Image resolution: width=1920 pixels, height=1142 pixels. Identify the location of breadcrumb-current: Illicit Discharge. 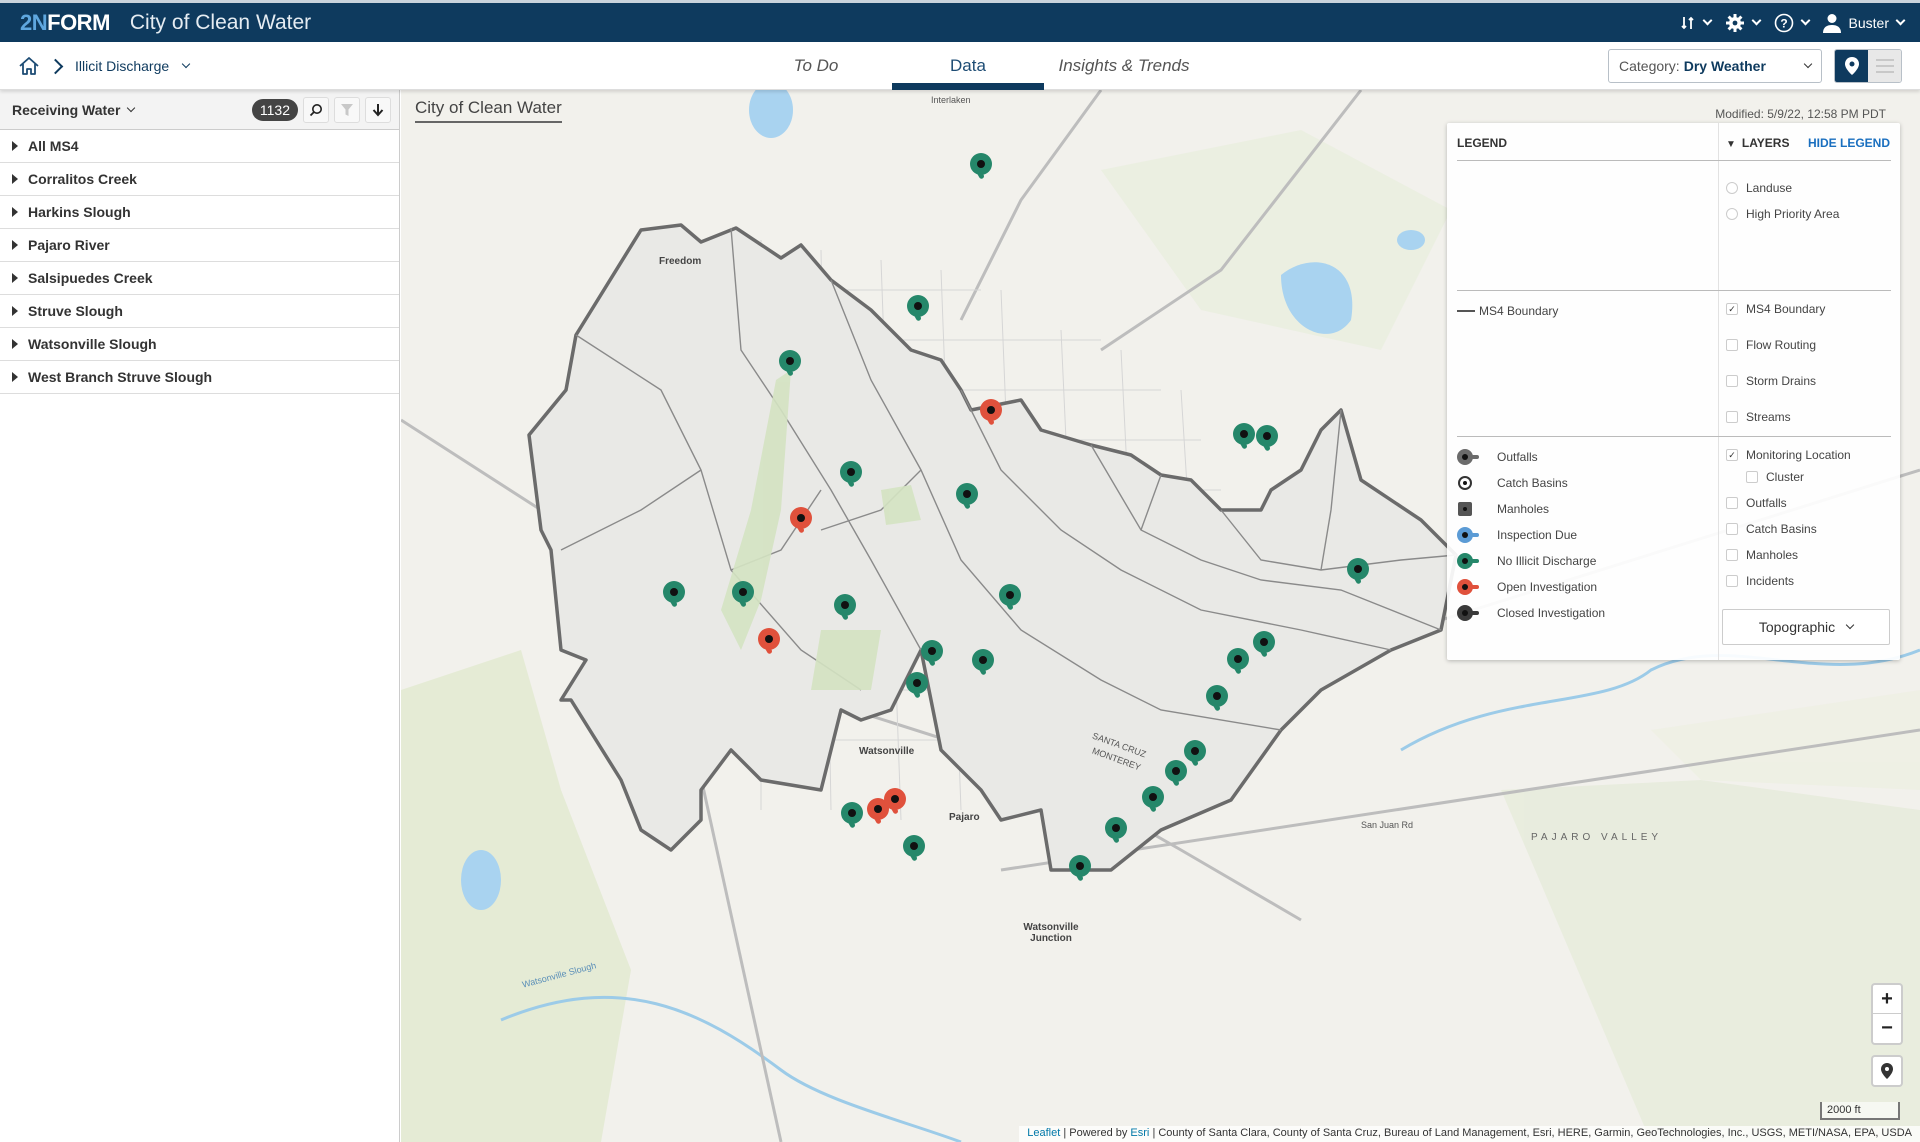
(122, 66).